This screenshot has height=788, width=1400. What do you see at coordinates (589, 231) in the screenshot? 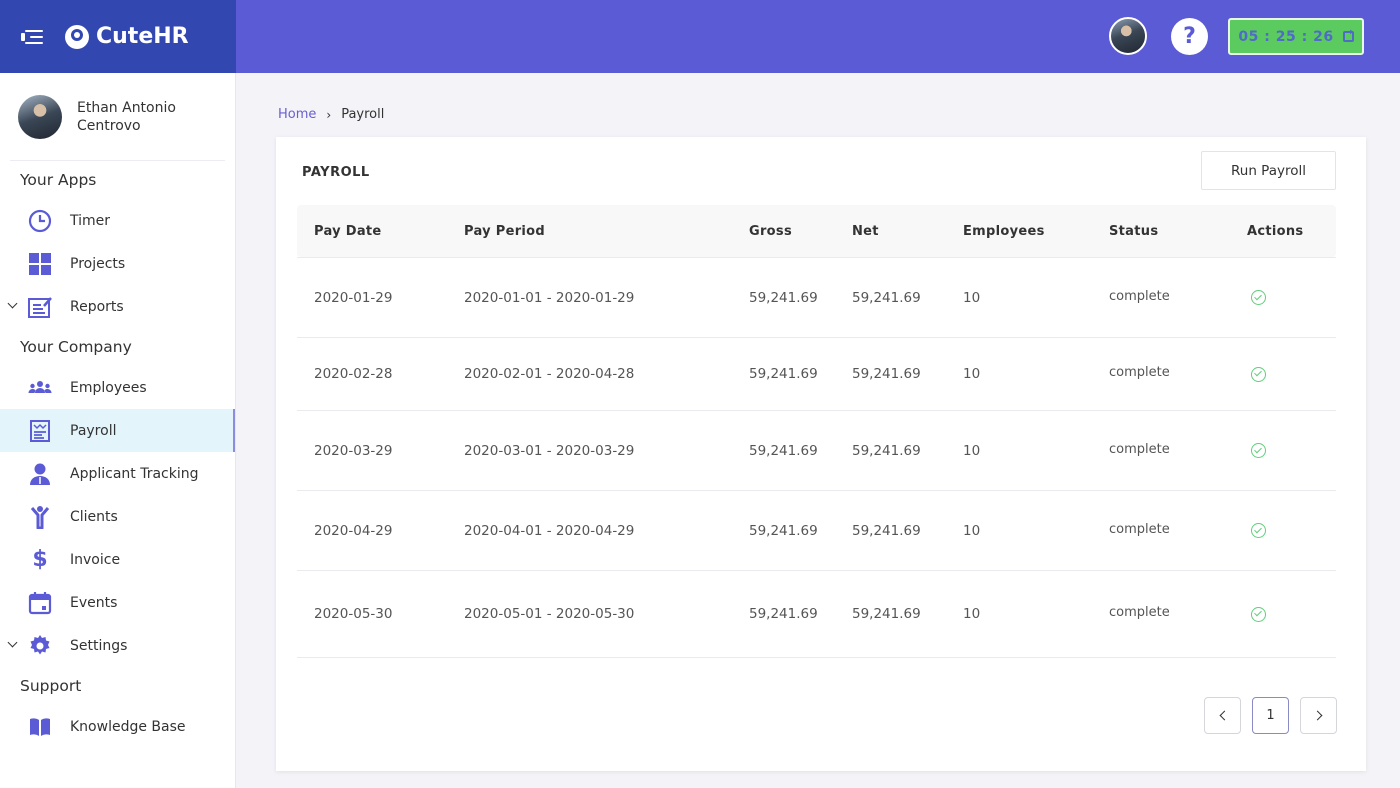
I see `column-header-pay-period: Pay Period` at bounding box center [589, 231].